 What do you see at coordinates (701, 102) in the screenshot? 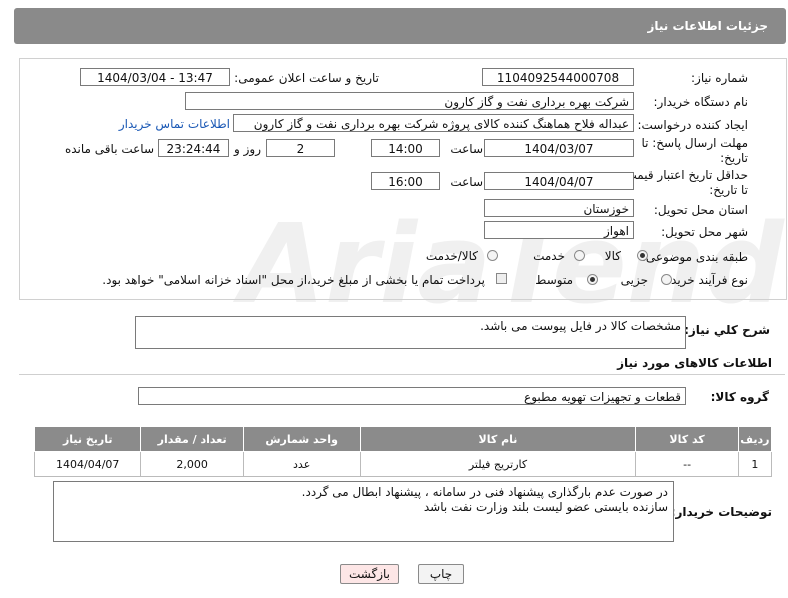
I see `buyer-org-label: نام دستگاه خریدار:` at bounding box center [701, 102].